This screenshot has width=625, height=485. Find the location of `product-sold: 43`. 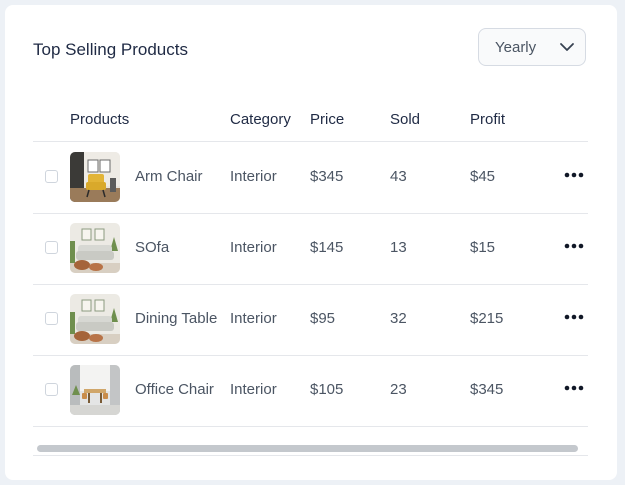

product-sold: 43 is located at coordinates (398, 176).